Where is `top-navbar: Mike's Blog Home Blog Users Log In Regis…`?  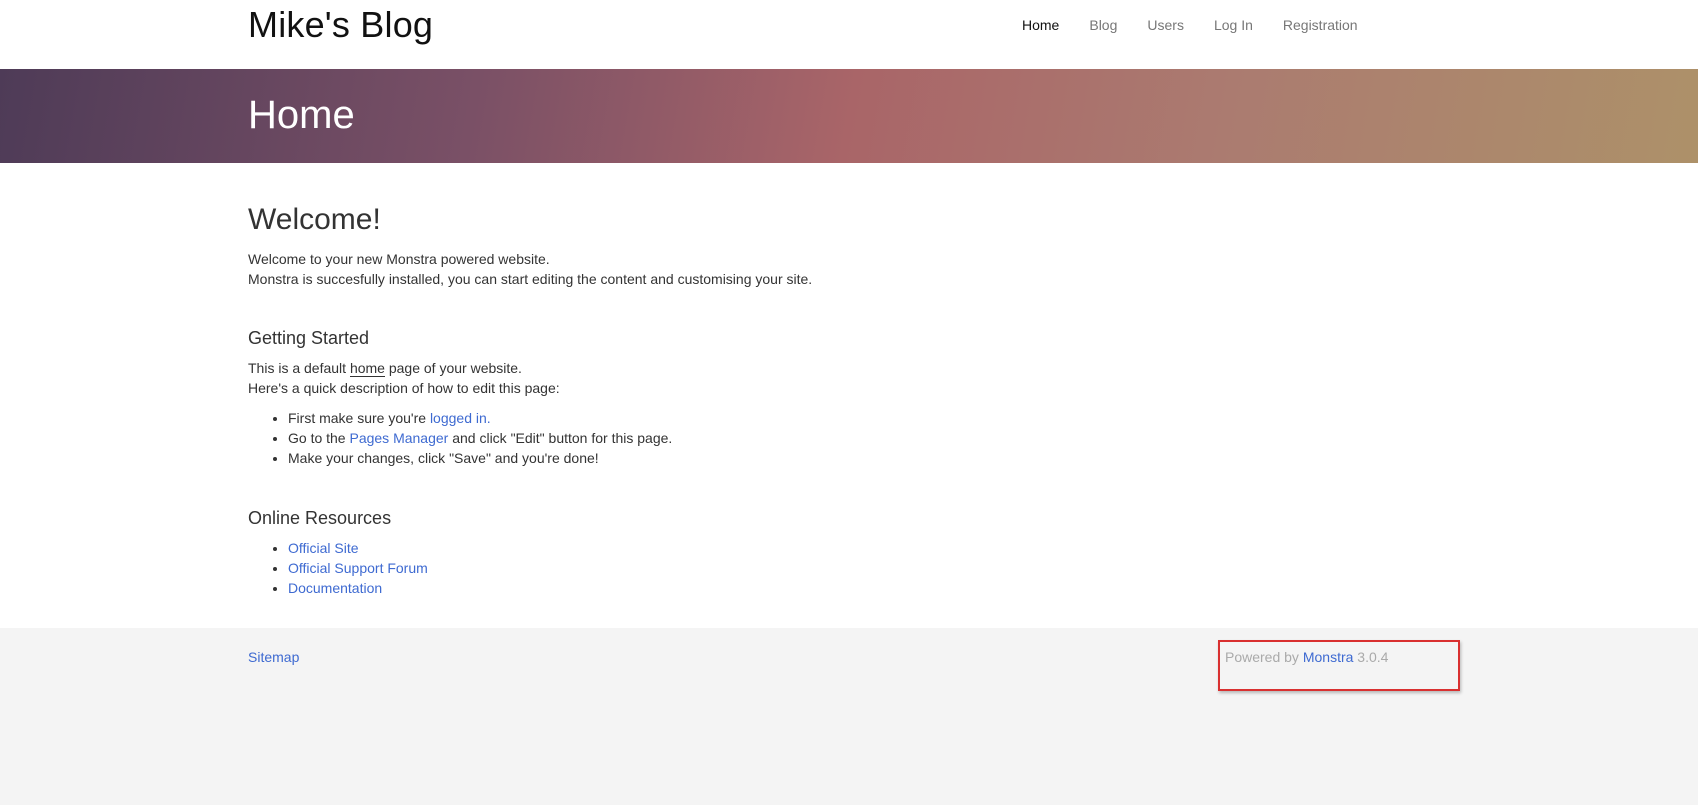 top-navbar: Mike's Blog Home Blog Users Log In Regis… is located at coordinates (849, 34).